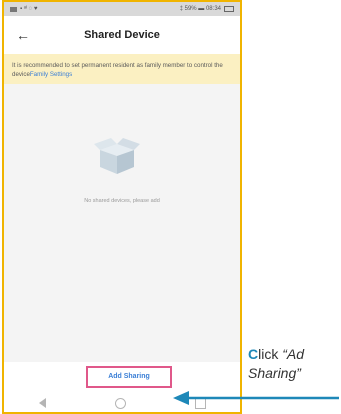  I want to click on status-right-text: ‡ 59% ▬ 08:34, so click(200, 9).